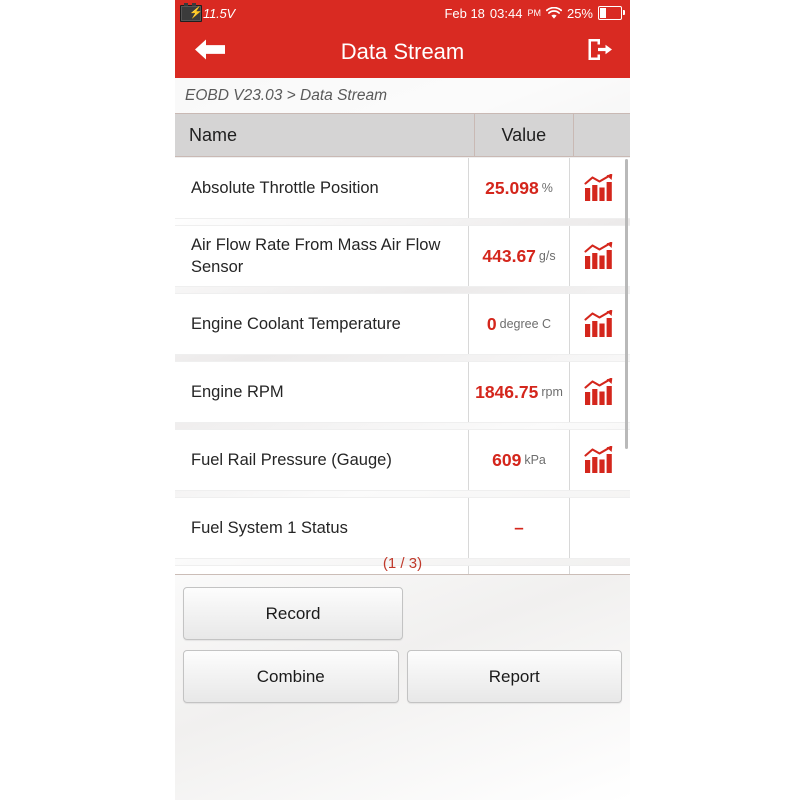 Image resolution: width=800 pixels, height=800 pixels. Describe the element at coordinates (322, 324) in the screenshot. I see `row-parameter-name: Engine Coolant Temperature` at that location.